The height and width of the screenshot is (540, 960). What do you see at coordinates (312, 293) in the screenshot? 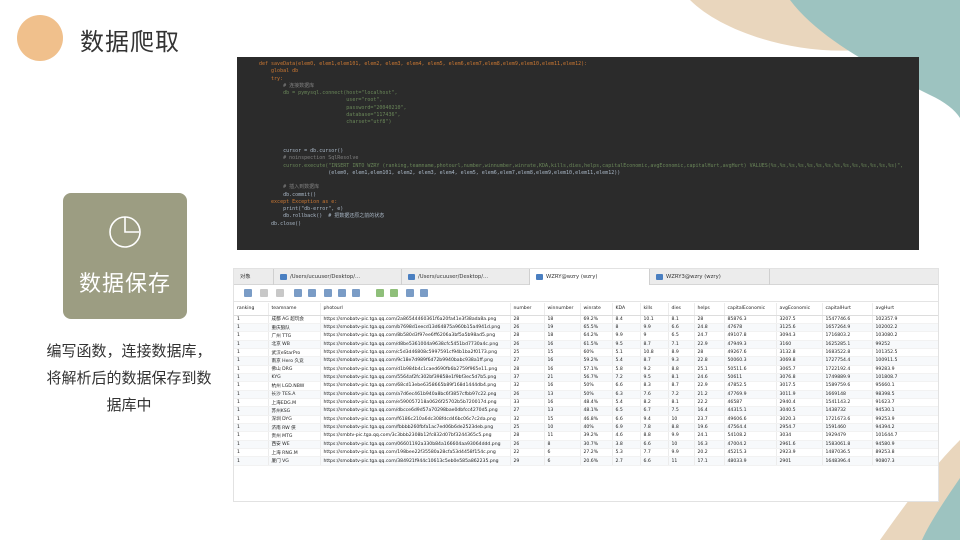
I see `delete-record-icon` at bounding box center [312, 293].